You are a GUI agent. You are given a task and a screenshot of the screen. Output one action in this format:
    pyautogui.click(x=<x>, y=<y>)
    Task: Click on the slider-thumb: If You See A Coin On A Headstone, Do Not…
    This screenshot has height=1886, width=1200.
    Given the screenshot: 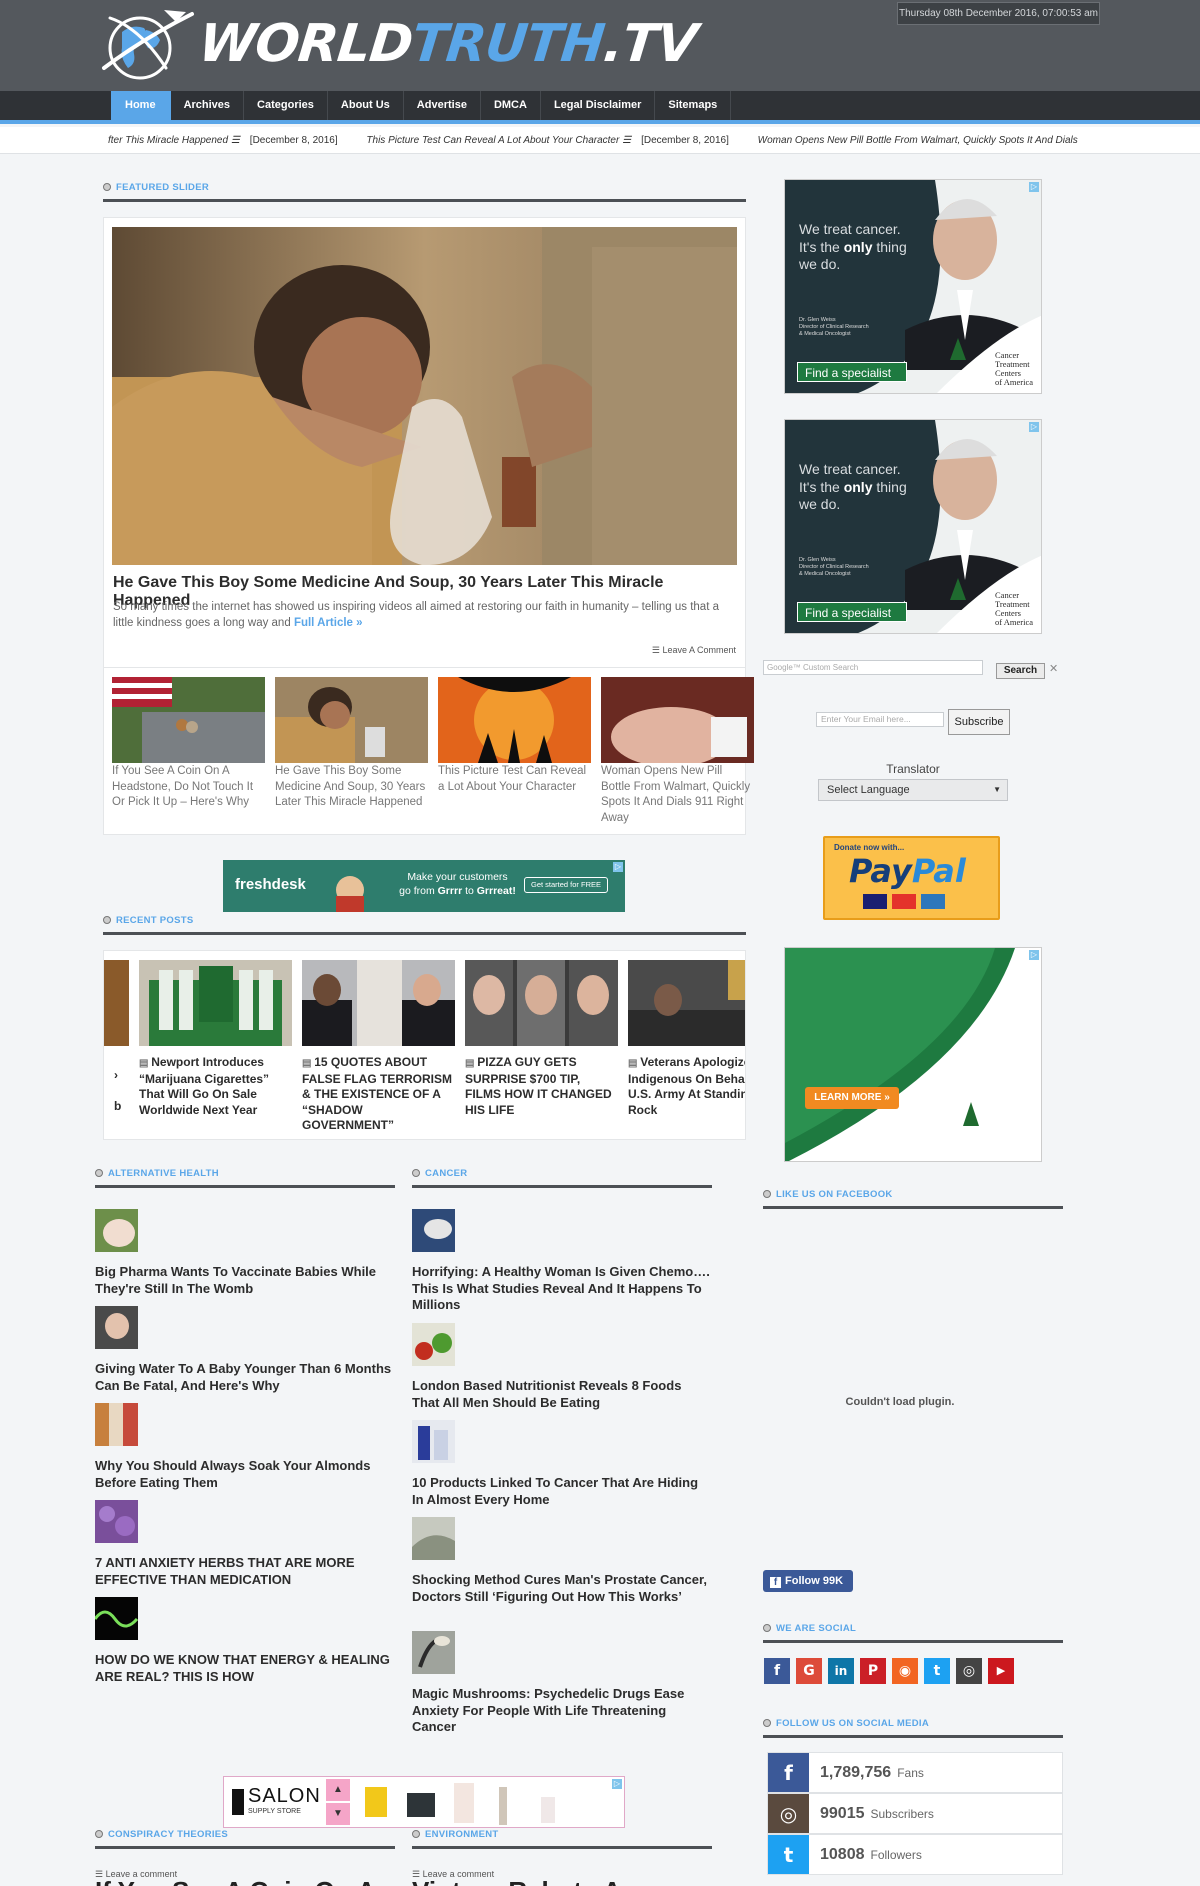 What is the action you would take?
    pyautogui.click(x=188, y=751)
    